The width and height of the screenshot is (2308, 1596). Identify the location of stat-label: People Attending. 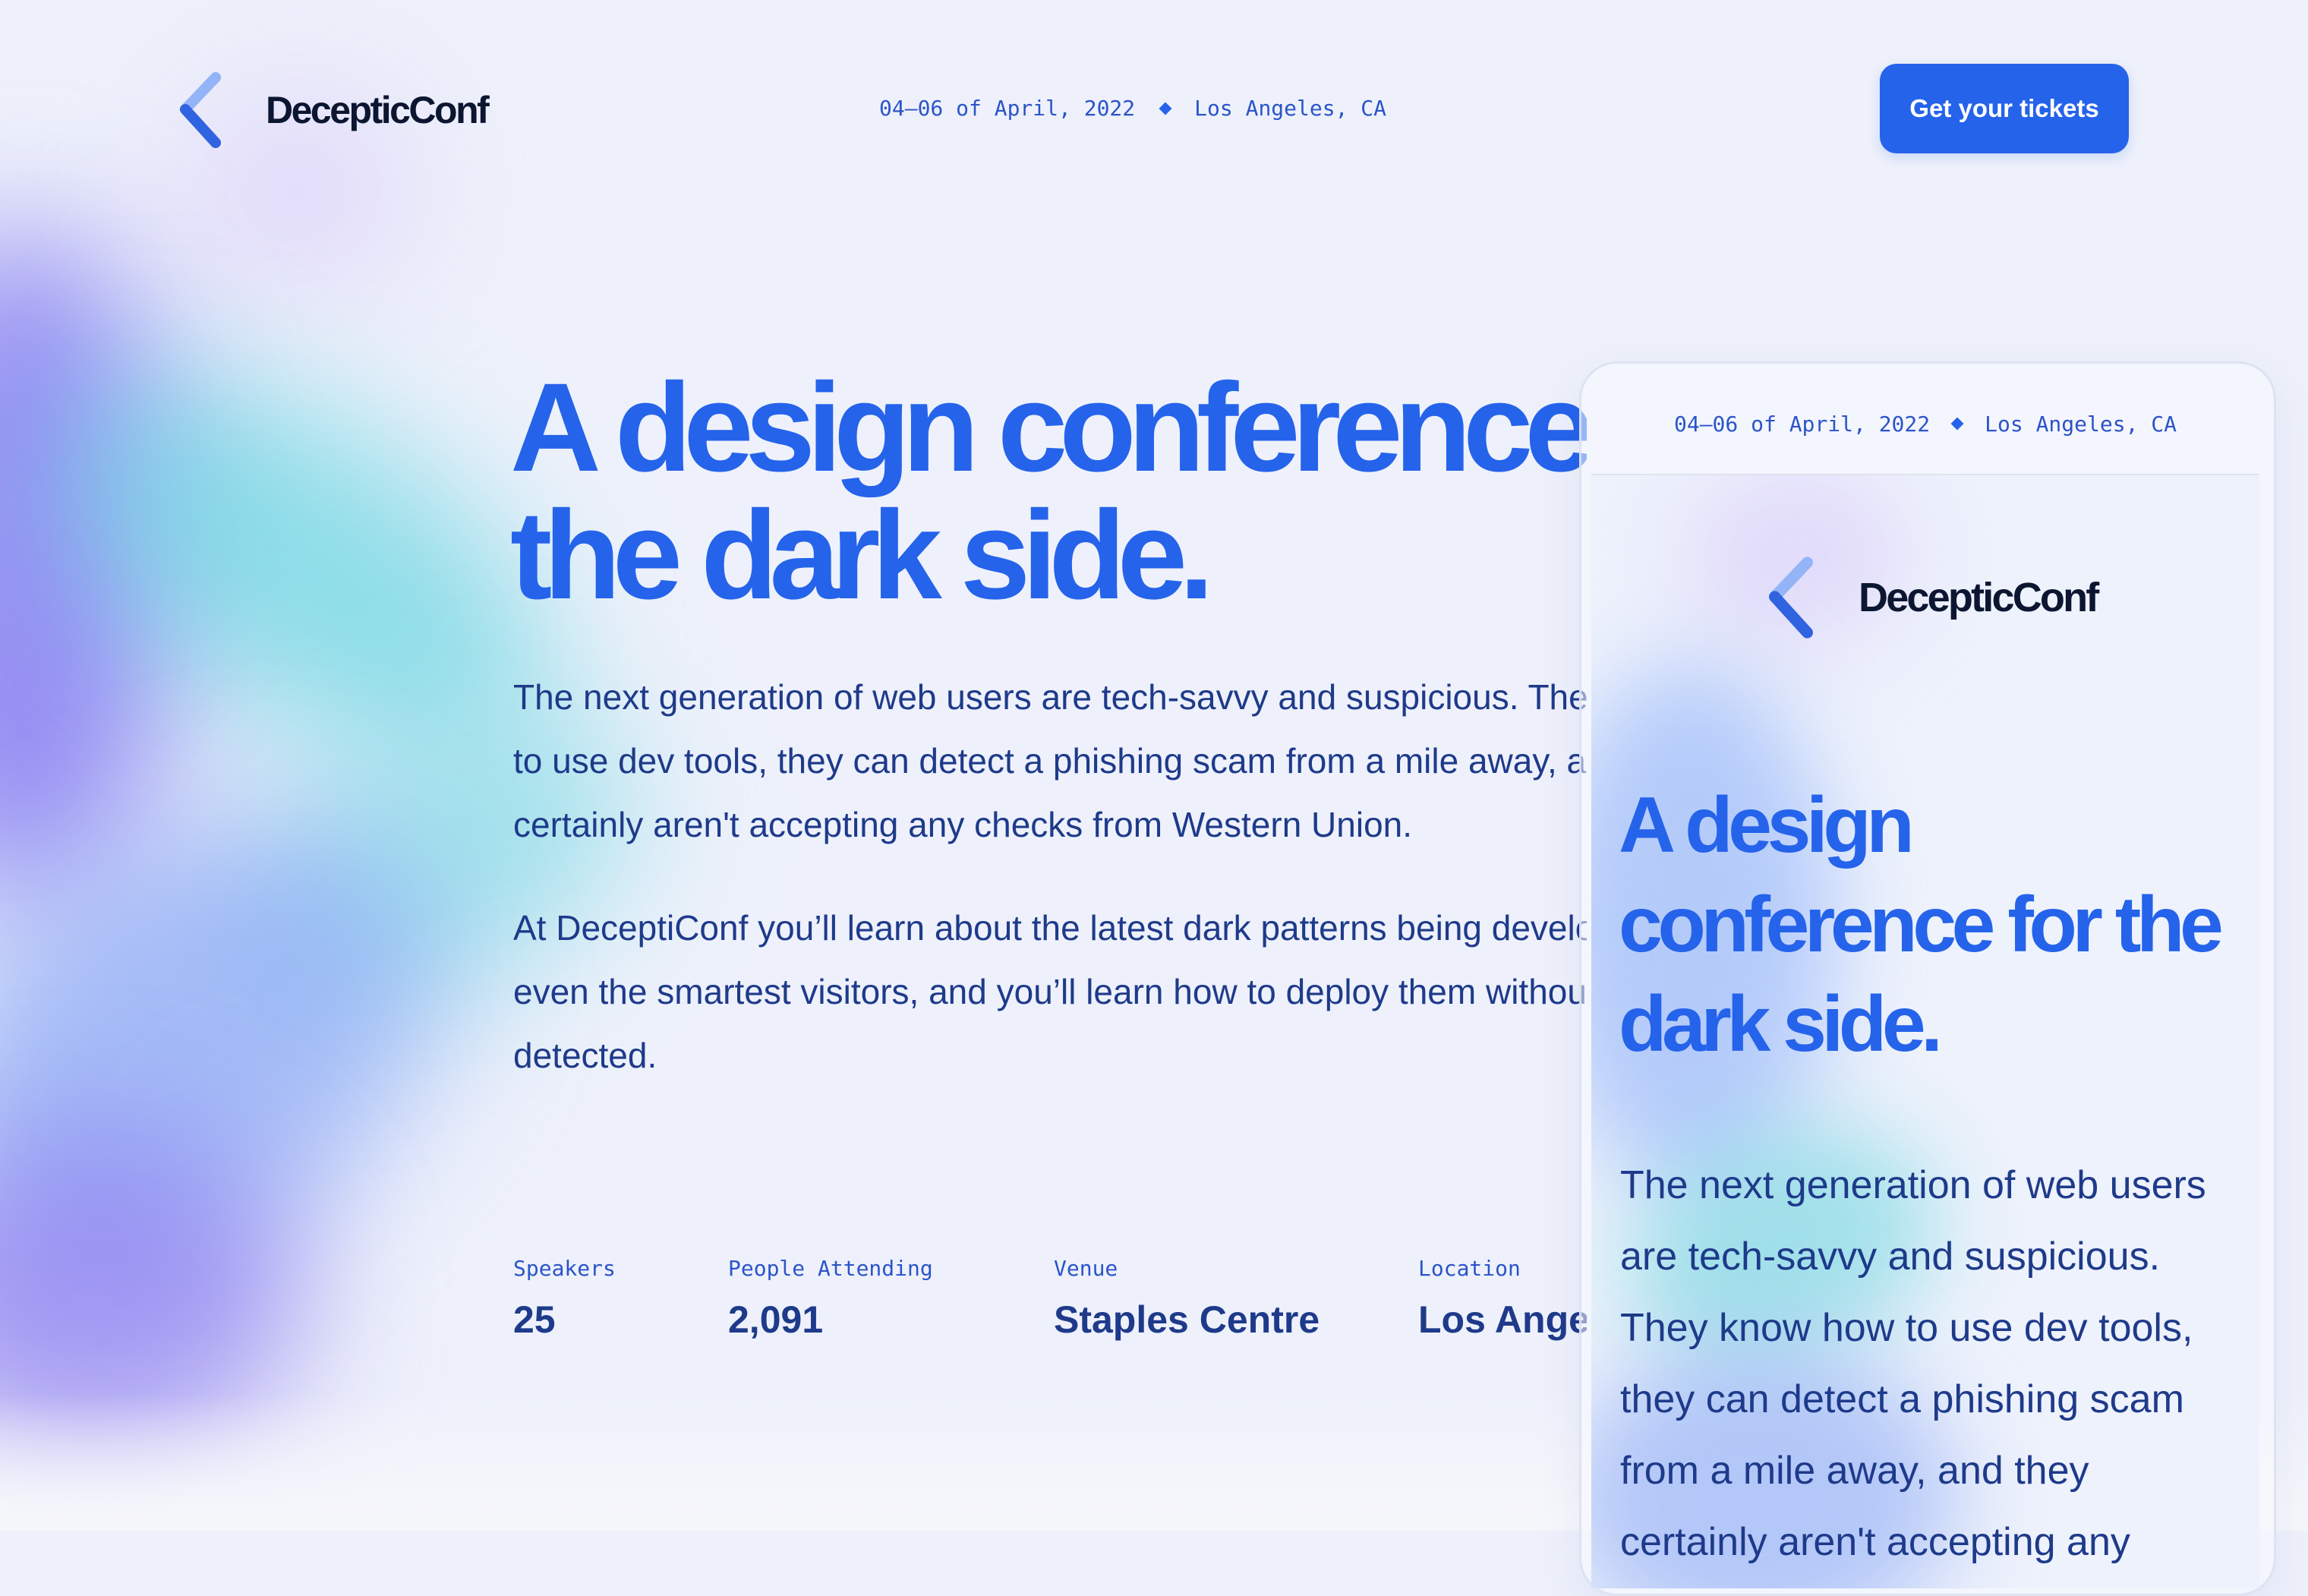
(830, 1268).